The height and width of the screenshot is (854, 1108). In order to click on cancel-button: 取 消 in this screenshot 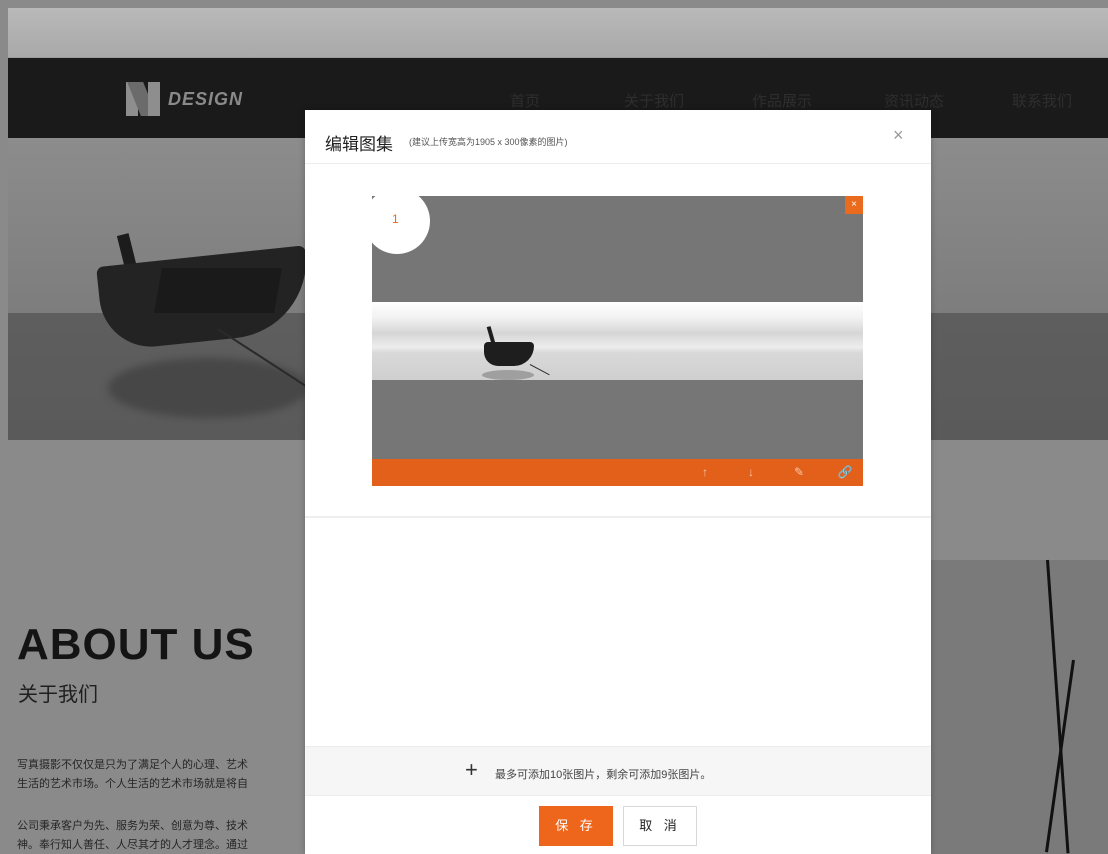, I will do `click(660, 826)`.